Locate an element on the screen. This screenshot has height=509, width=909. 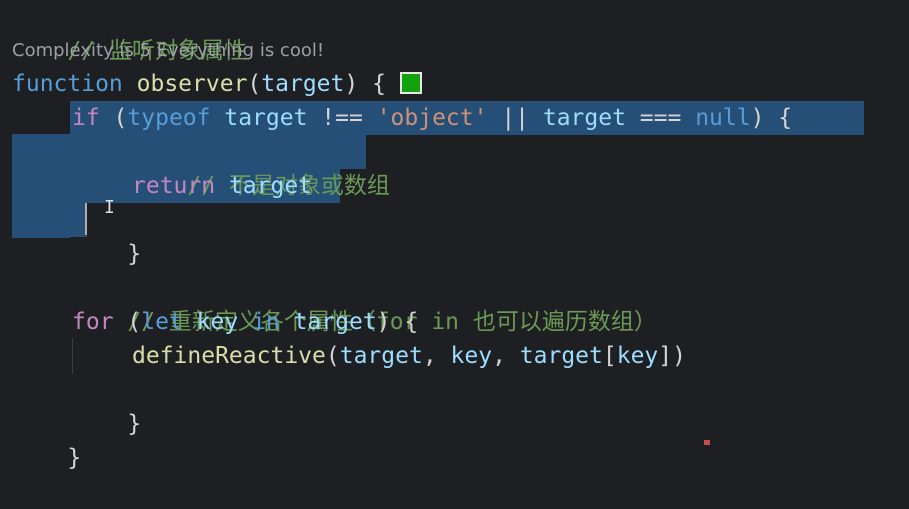
punctuation: ]) is located at coordinates (672, 356).